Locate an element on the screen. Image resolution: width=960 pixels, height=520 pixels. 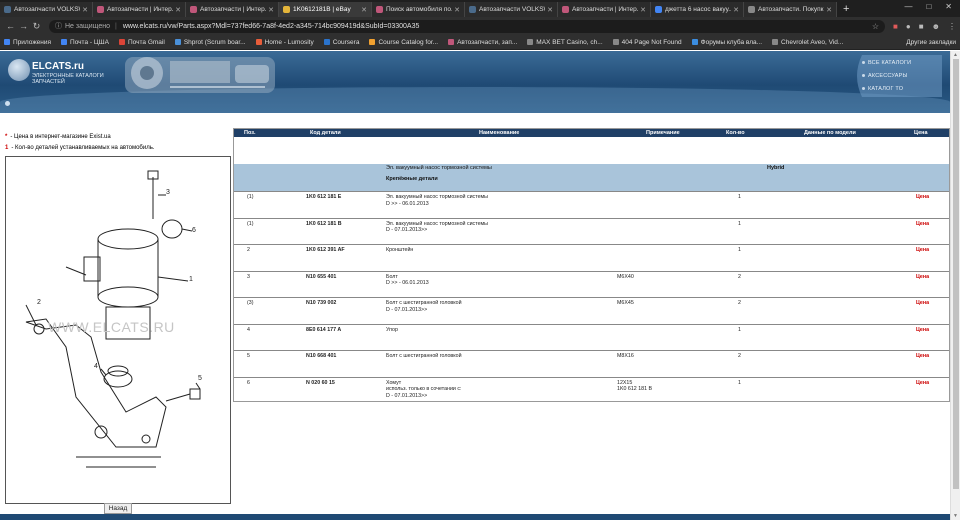
browser-tab: джетта 6 насос вакуу... ✕ is located at coordinates (697, 9).